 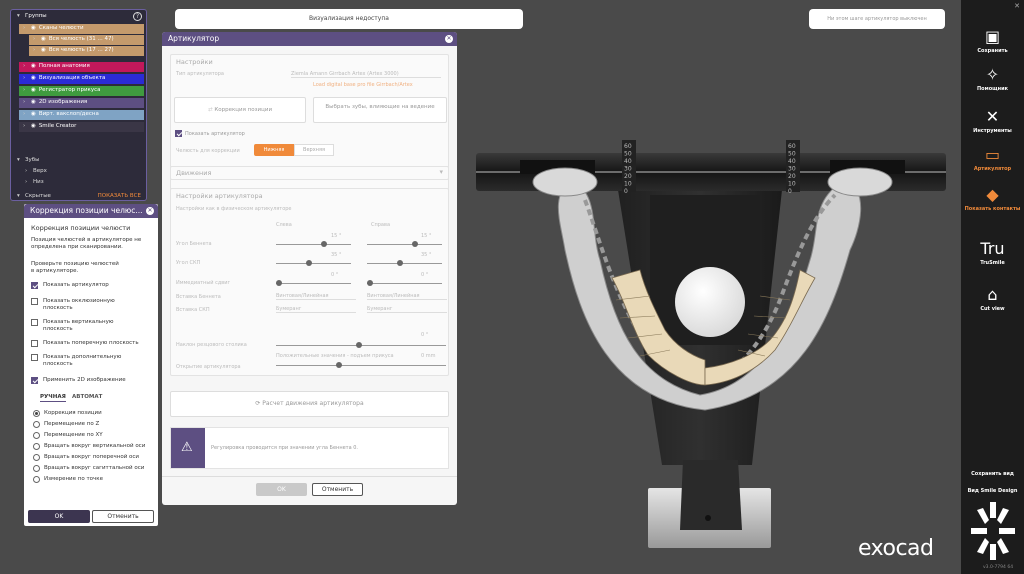 What do you see at coordinates (81, 91) in the screenshot?
I see `group-row: › ◉ Регистратор прикуса` at bounding box center [81, 91].